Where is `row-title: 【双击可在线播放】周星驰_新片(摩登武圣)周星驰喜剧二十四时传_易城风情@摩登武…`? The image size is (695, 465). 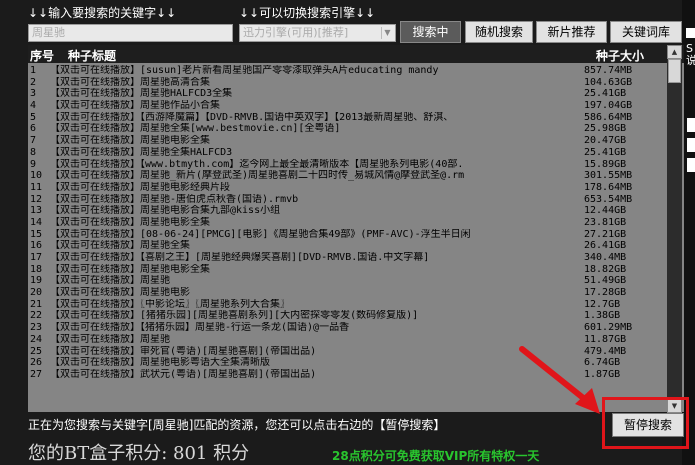 row-title: 【双击可在线播放】周星驰_新片(摩登武圣)周星驰喜剧二十四时传_易城风情@摩登武… is located at coordinates (257, 176).